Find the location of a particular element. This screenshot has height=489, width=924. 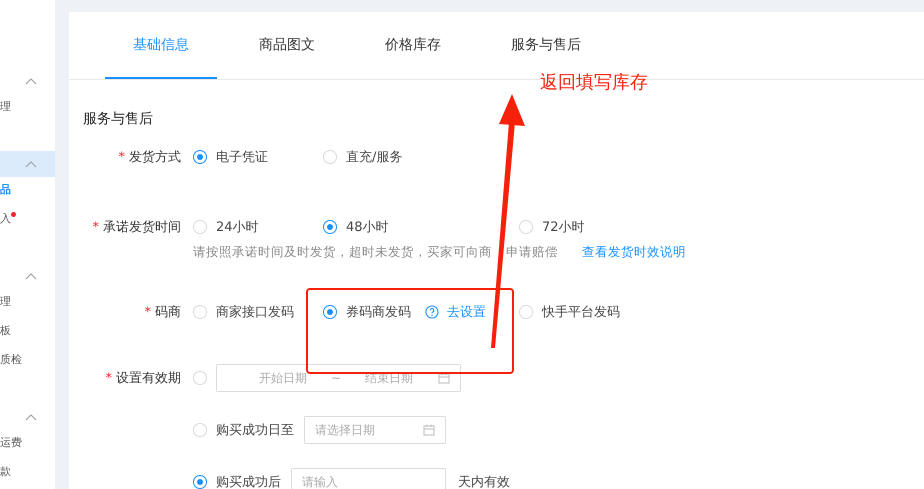

hint-text: 请按照承诺时间及时发货，超时未发货，买家可向商 is located at coordinates (342, 252).